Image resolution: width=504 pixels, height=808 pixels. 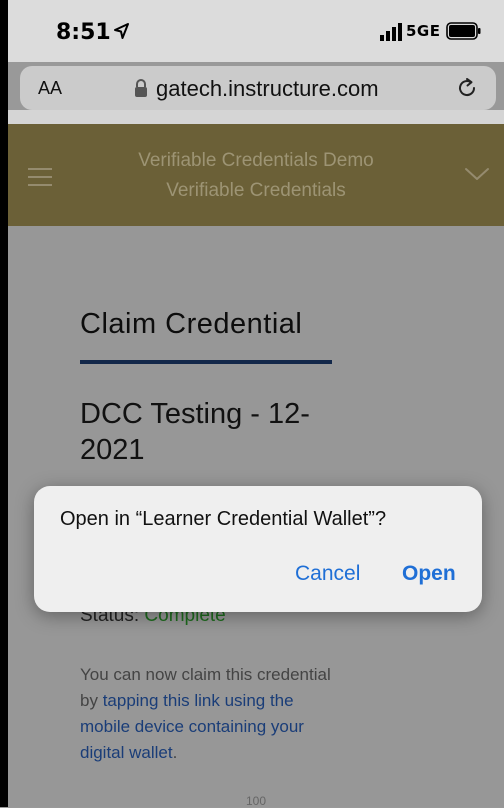 I want to click on left-edge-strip, so click(x=4, y=403).